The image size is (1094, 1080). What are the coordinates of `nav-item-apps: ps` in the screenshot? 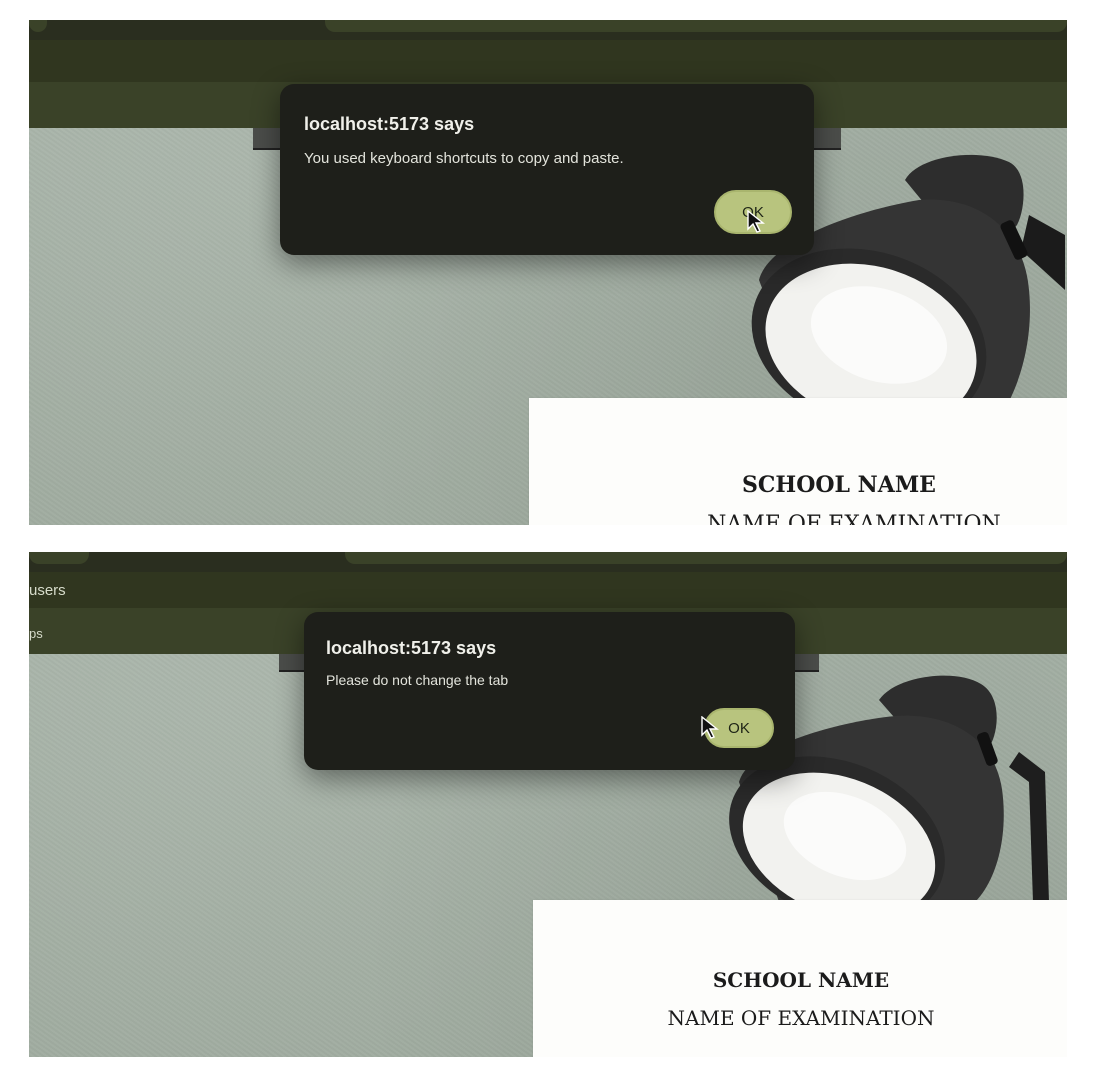 It's located at (36, 633).